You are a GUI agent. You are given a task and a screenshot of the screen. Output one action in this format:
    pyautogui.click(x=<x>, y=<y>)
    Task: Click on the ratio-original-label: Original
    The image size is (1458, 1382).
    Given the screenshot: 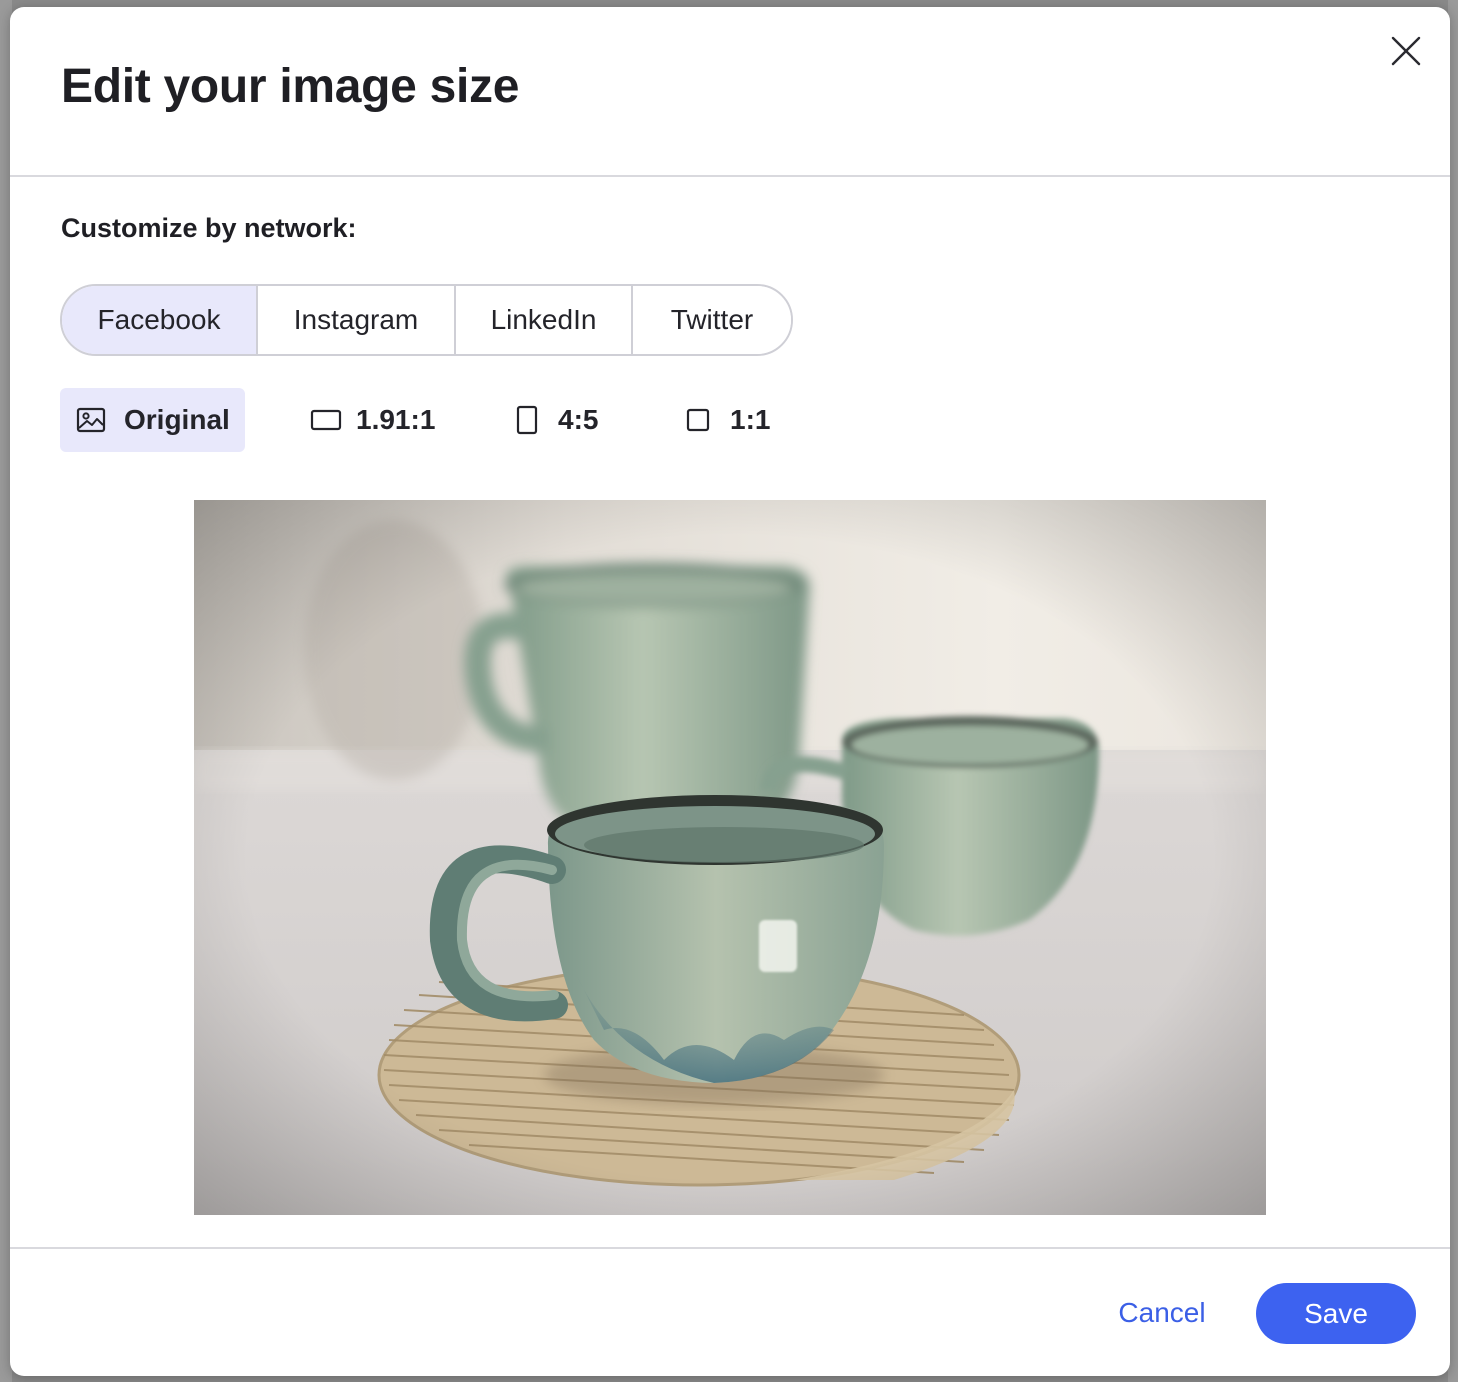 What is the action you would take?
    pyautogui.click(x=177, y=419)
    